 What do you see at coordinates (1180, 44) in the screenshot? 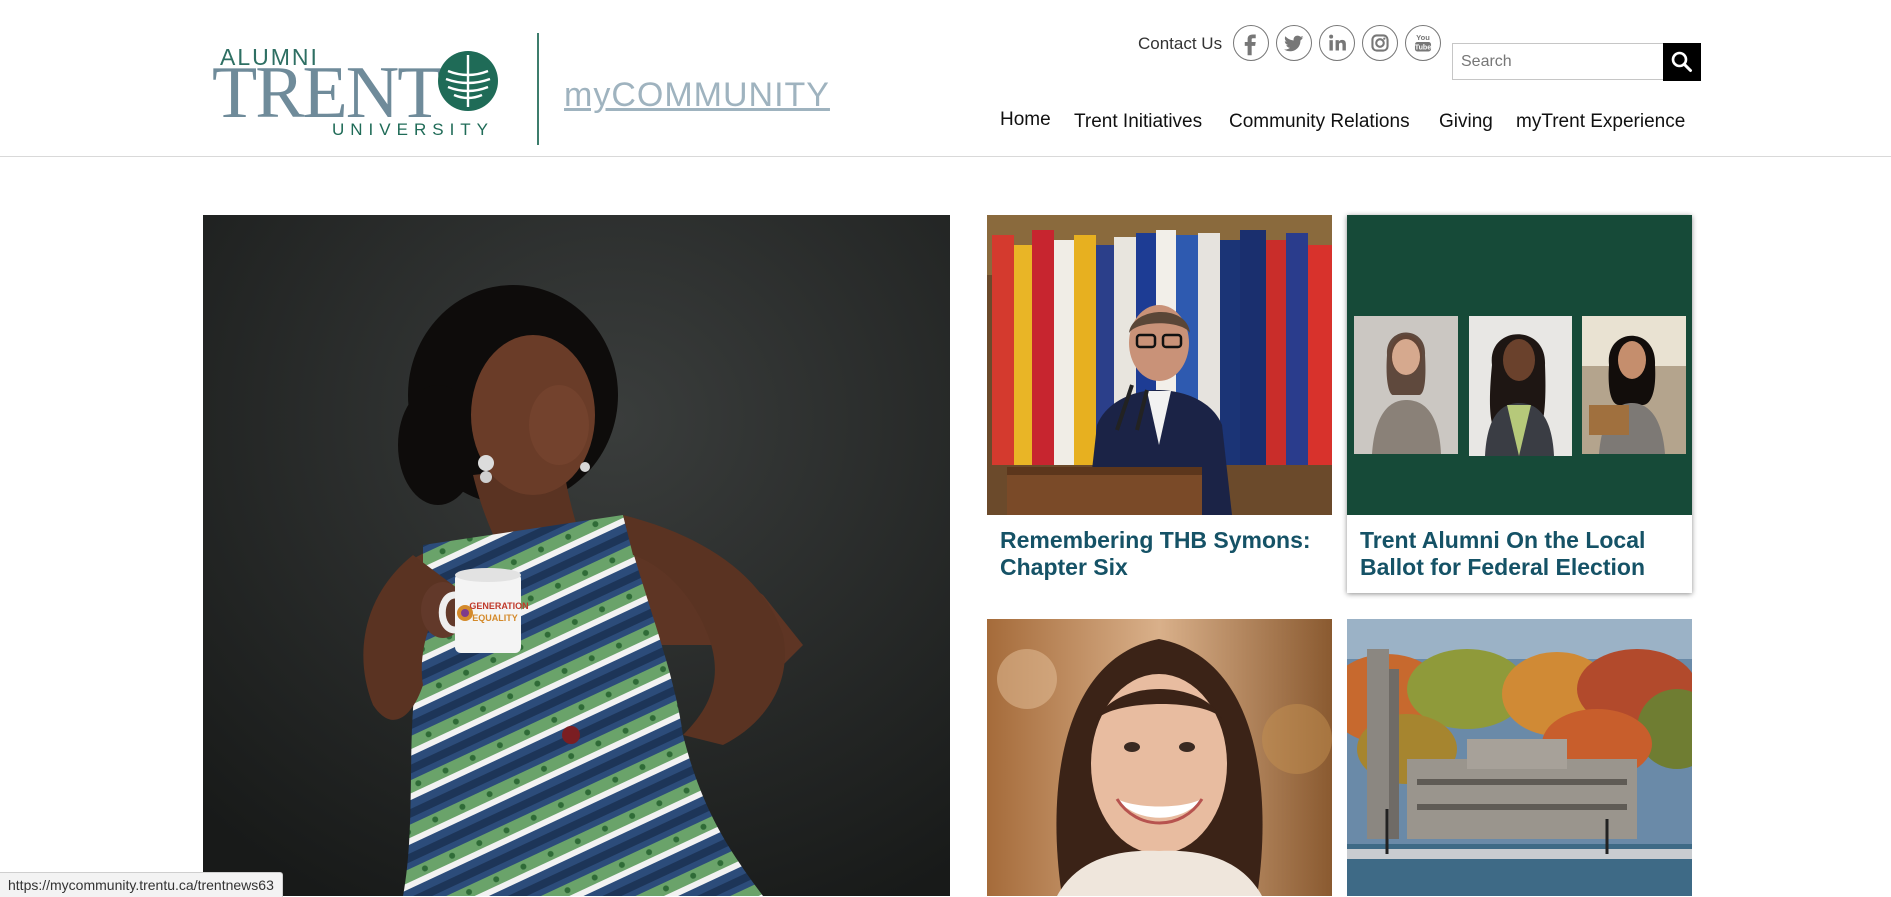
I see `contact-us-link: Contact Us` at bounding box center [1180, 44].